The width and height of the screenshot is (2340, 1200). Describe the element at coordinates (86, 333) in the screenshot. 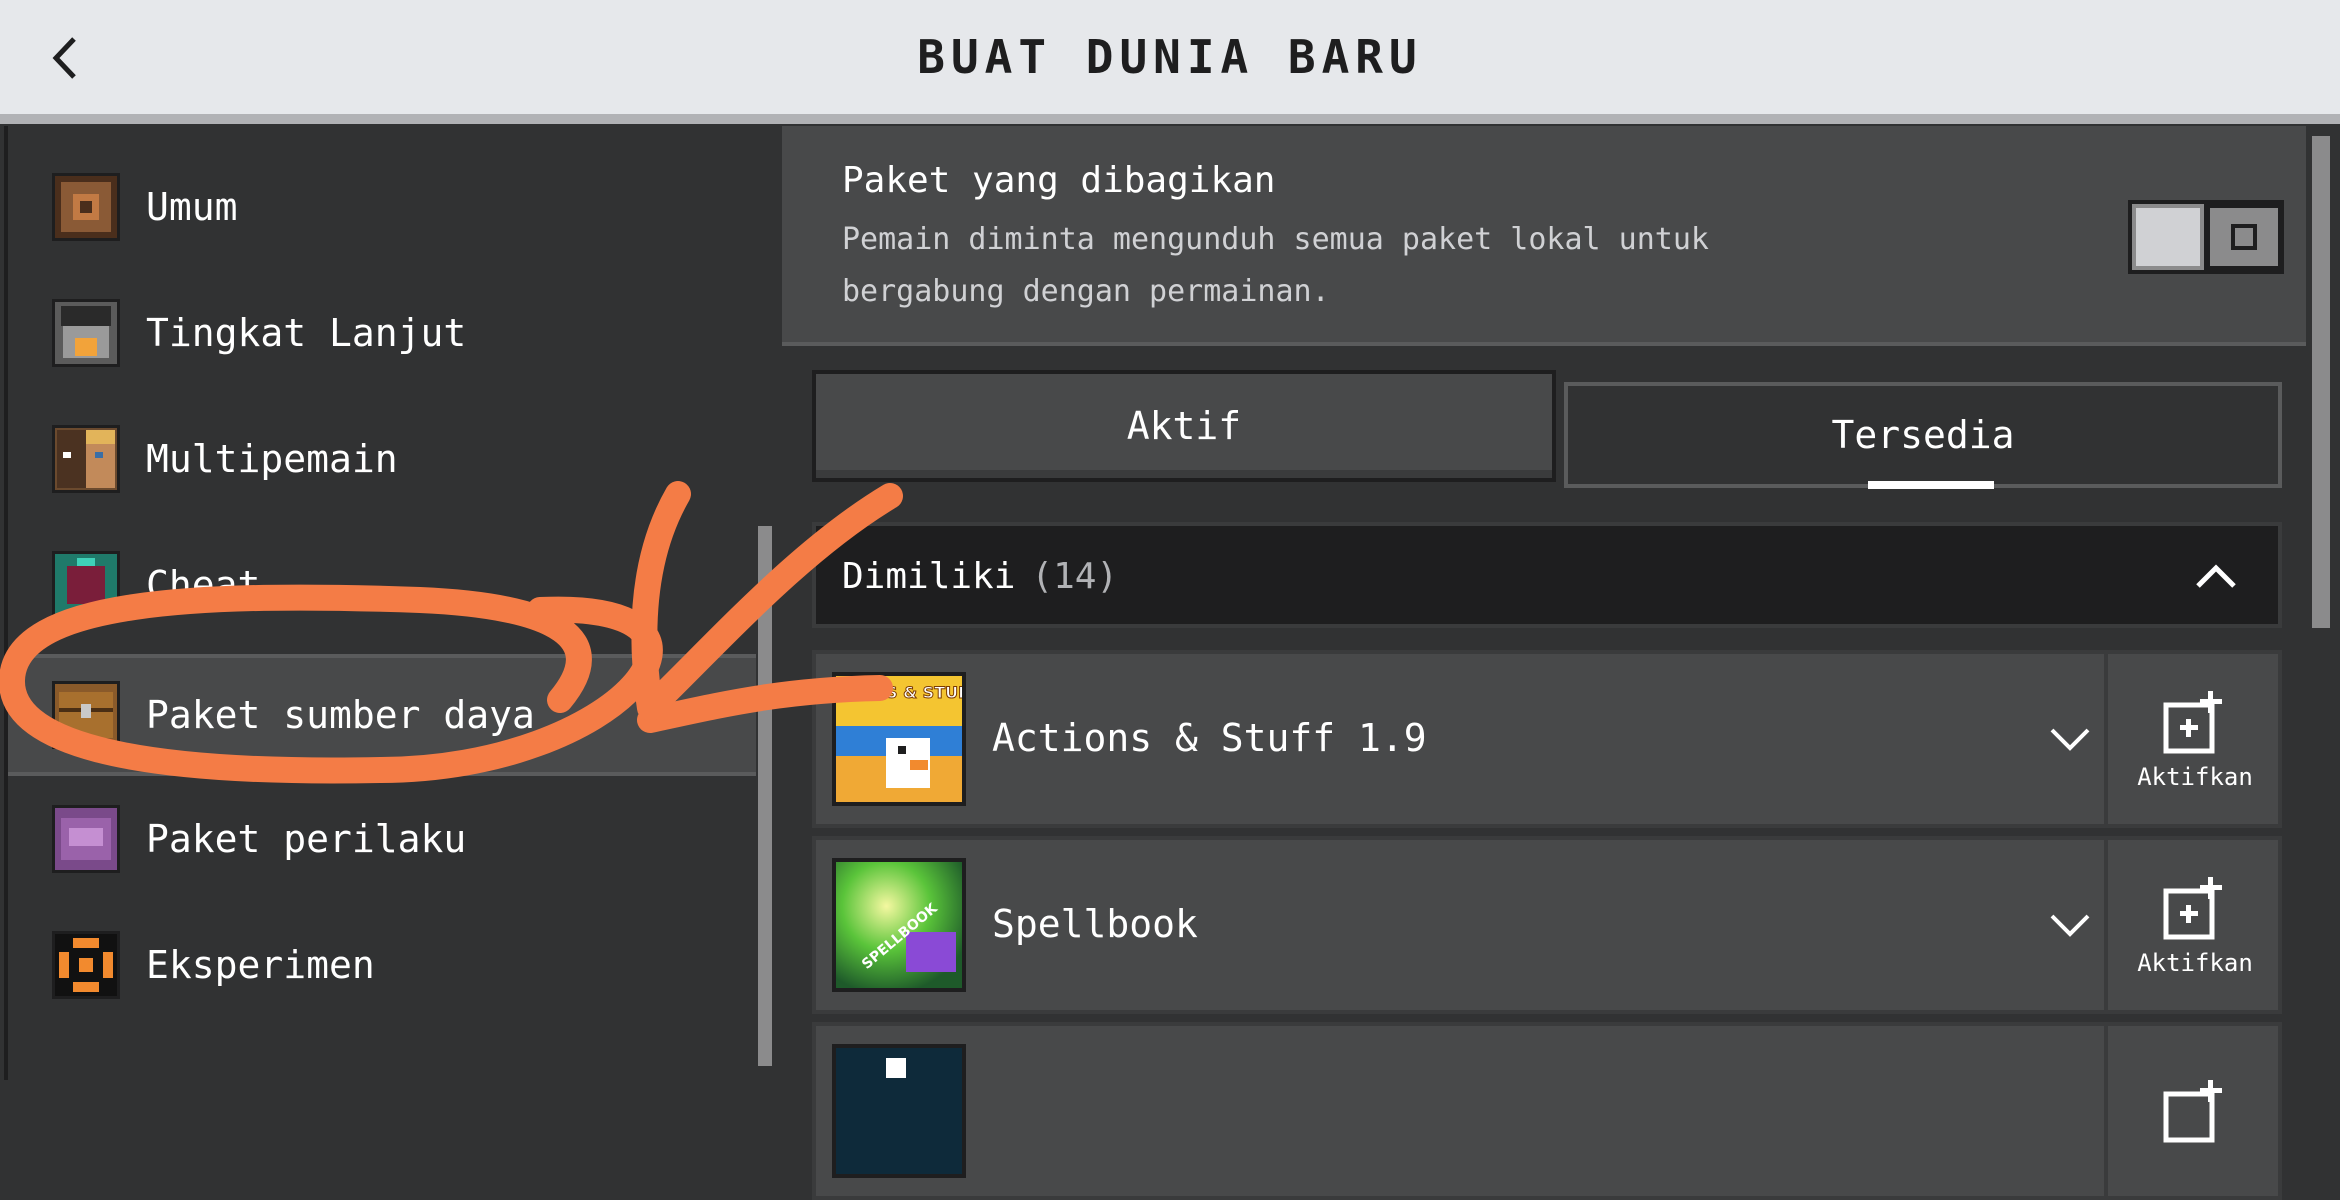

I see `furnace-icon` at that location.